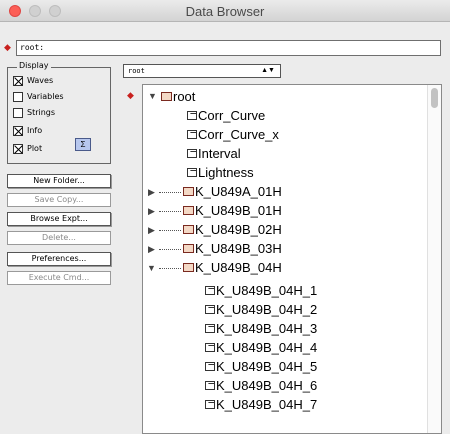  I want to click on tree-wave: Interval, so click(214, 153).